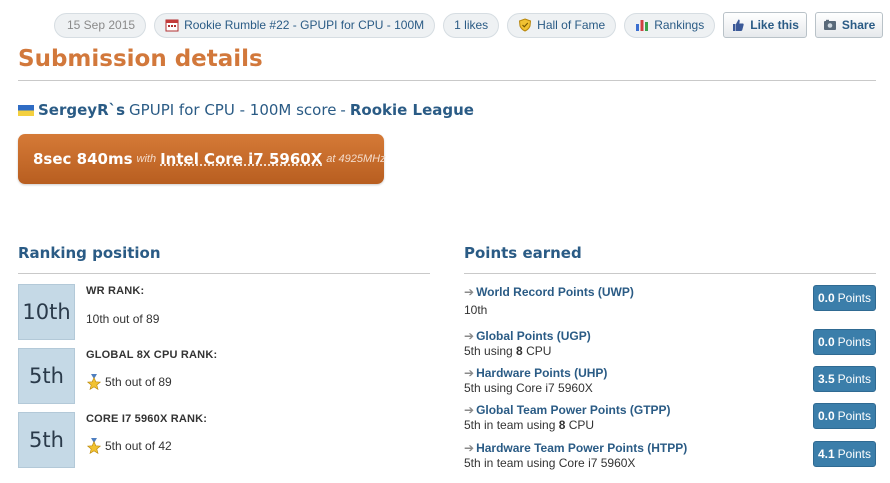 The width and height of the screenshot is (890, 483). What do you see at coordinates (152, 355) in the screenshot?
I see `rank-label: GLOBAL 8X CPU RANK:` at bounding box center [152, 355].